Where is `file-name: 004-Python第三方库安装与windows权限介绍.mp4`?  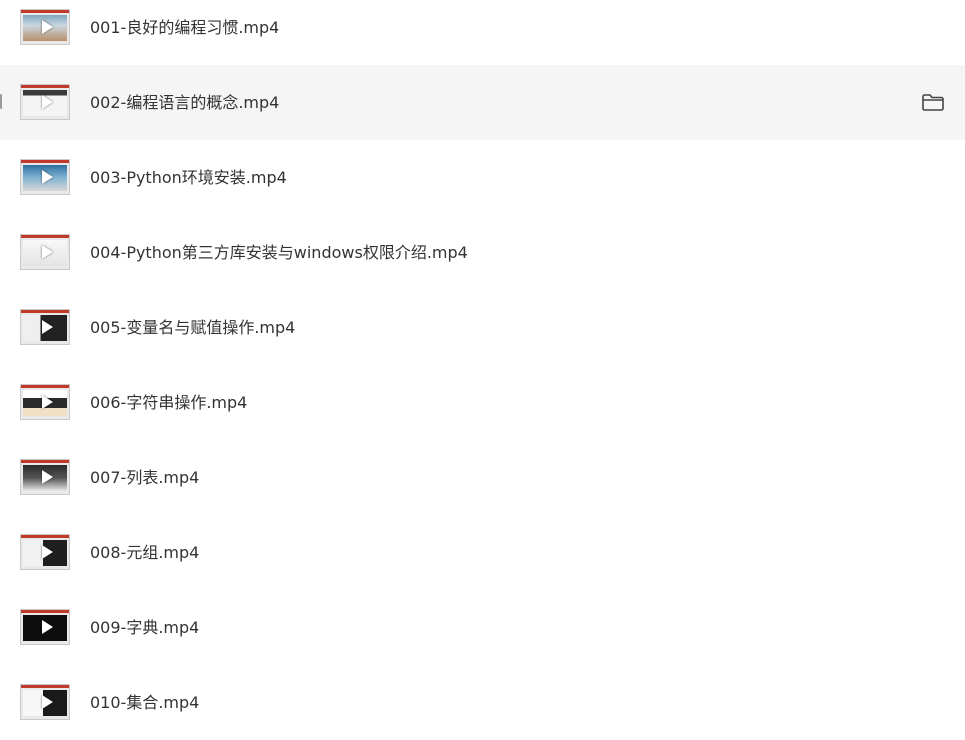 file-name: 004-Python第三方库安装与windows权限介绍.mp4 is located at coordinates (279, 252).